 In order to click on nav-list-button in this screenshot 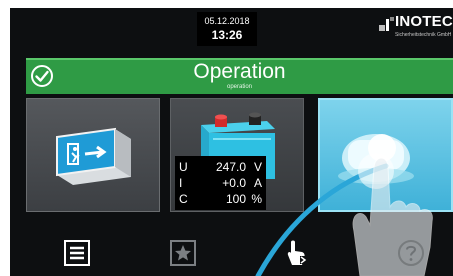, I will do `click(77, 253)`.